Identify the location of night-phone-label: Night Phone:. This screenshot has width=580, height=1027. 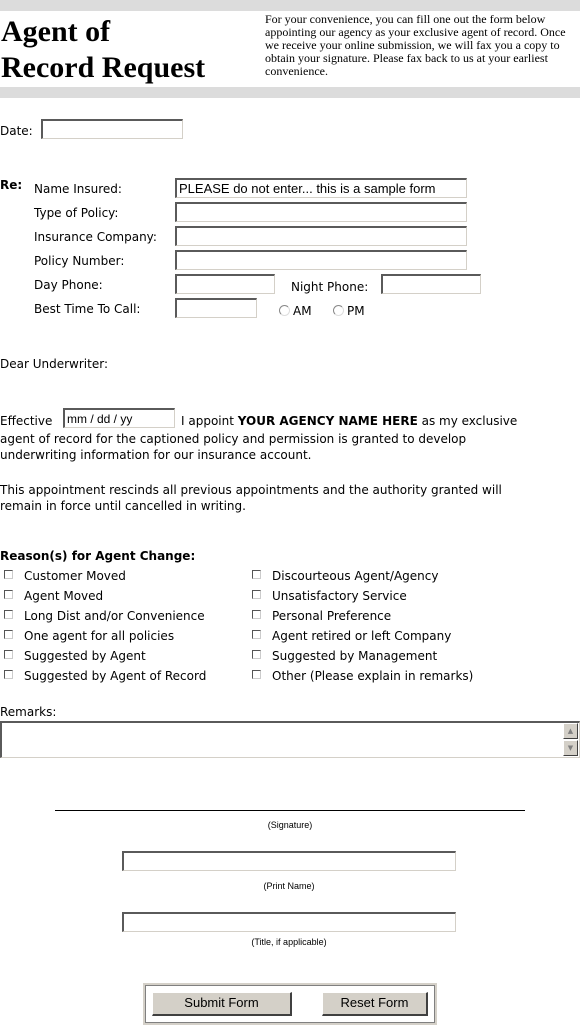
(330, 287).